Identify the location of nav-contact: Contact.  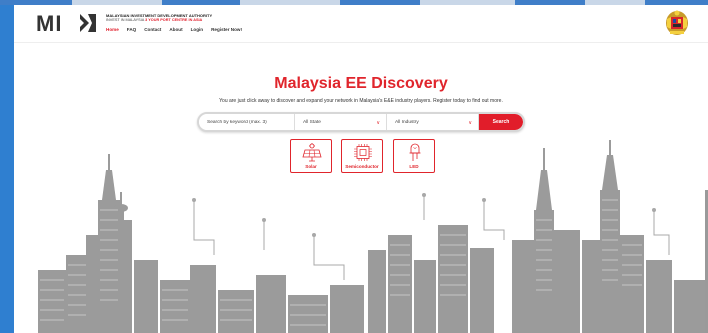
(152, 29).